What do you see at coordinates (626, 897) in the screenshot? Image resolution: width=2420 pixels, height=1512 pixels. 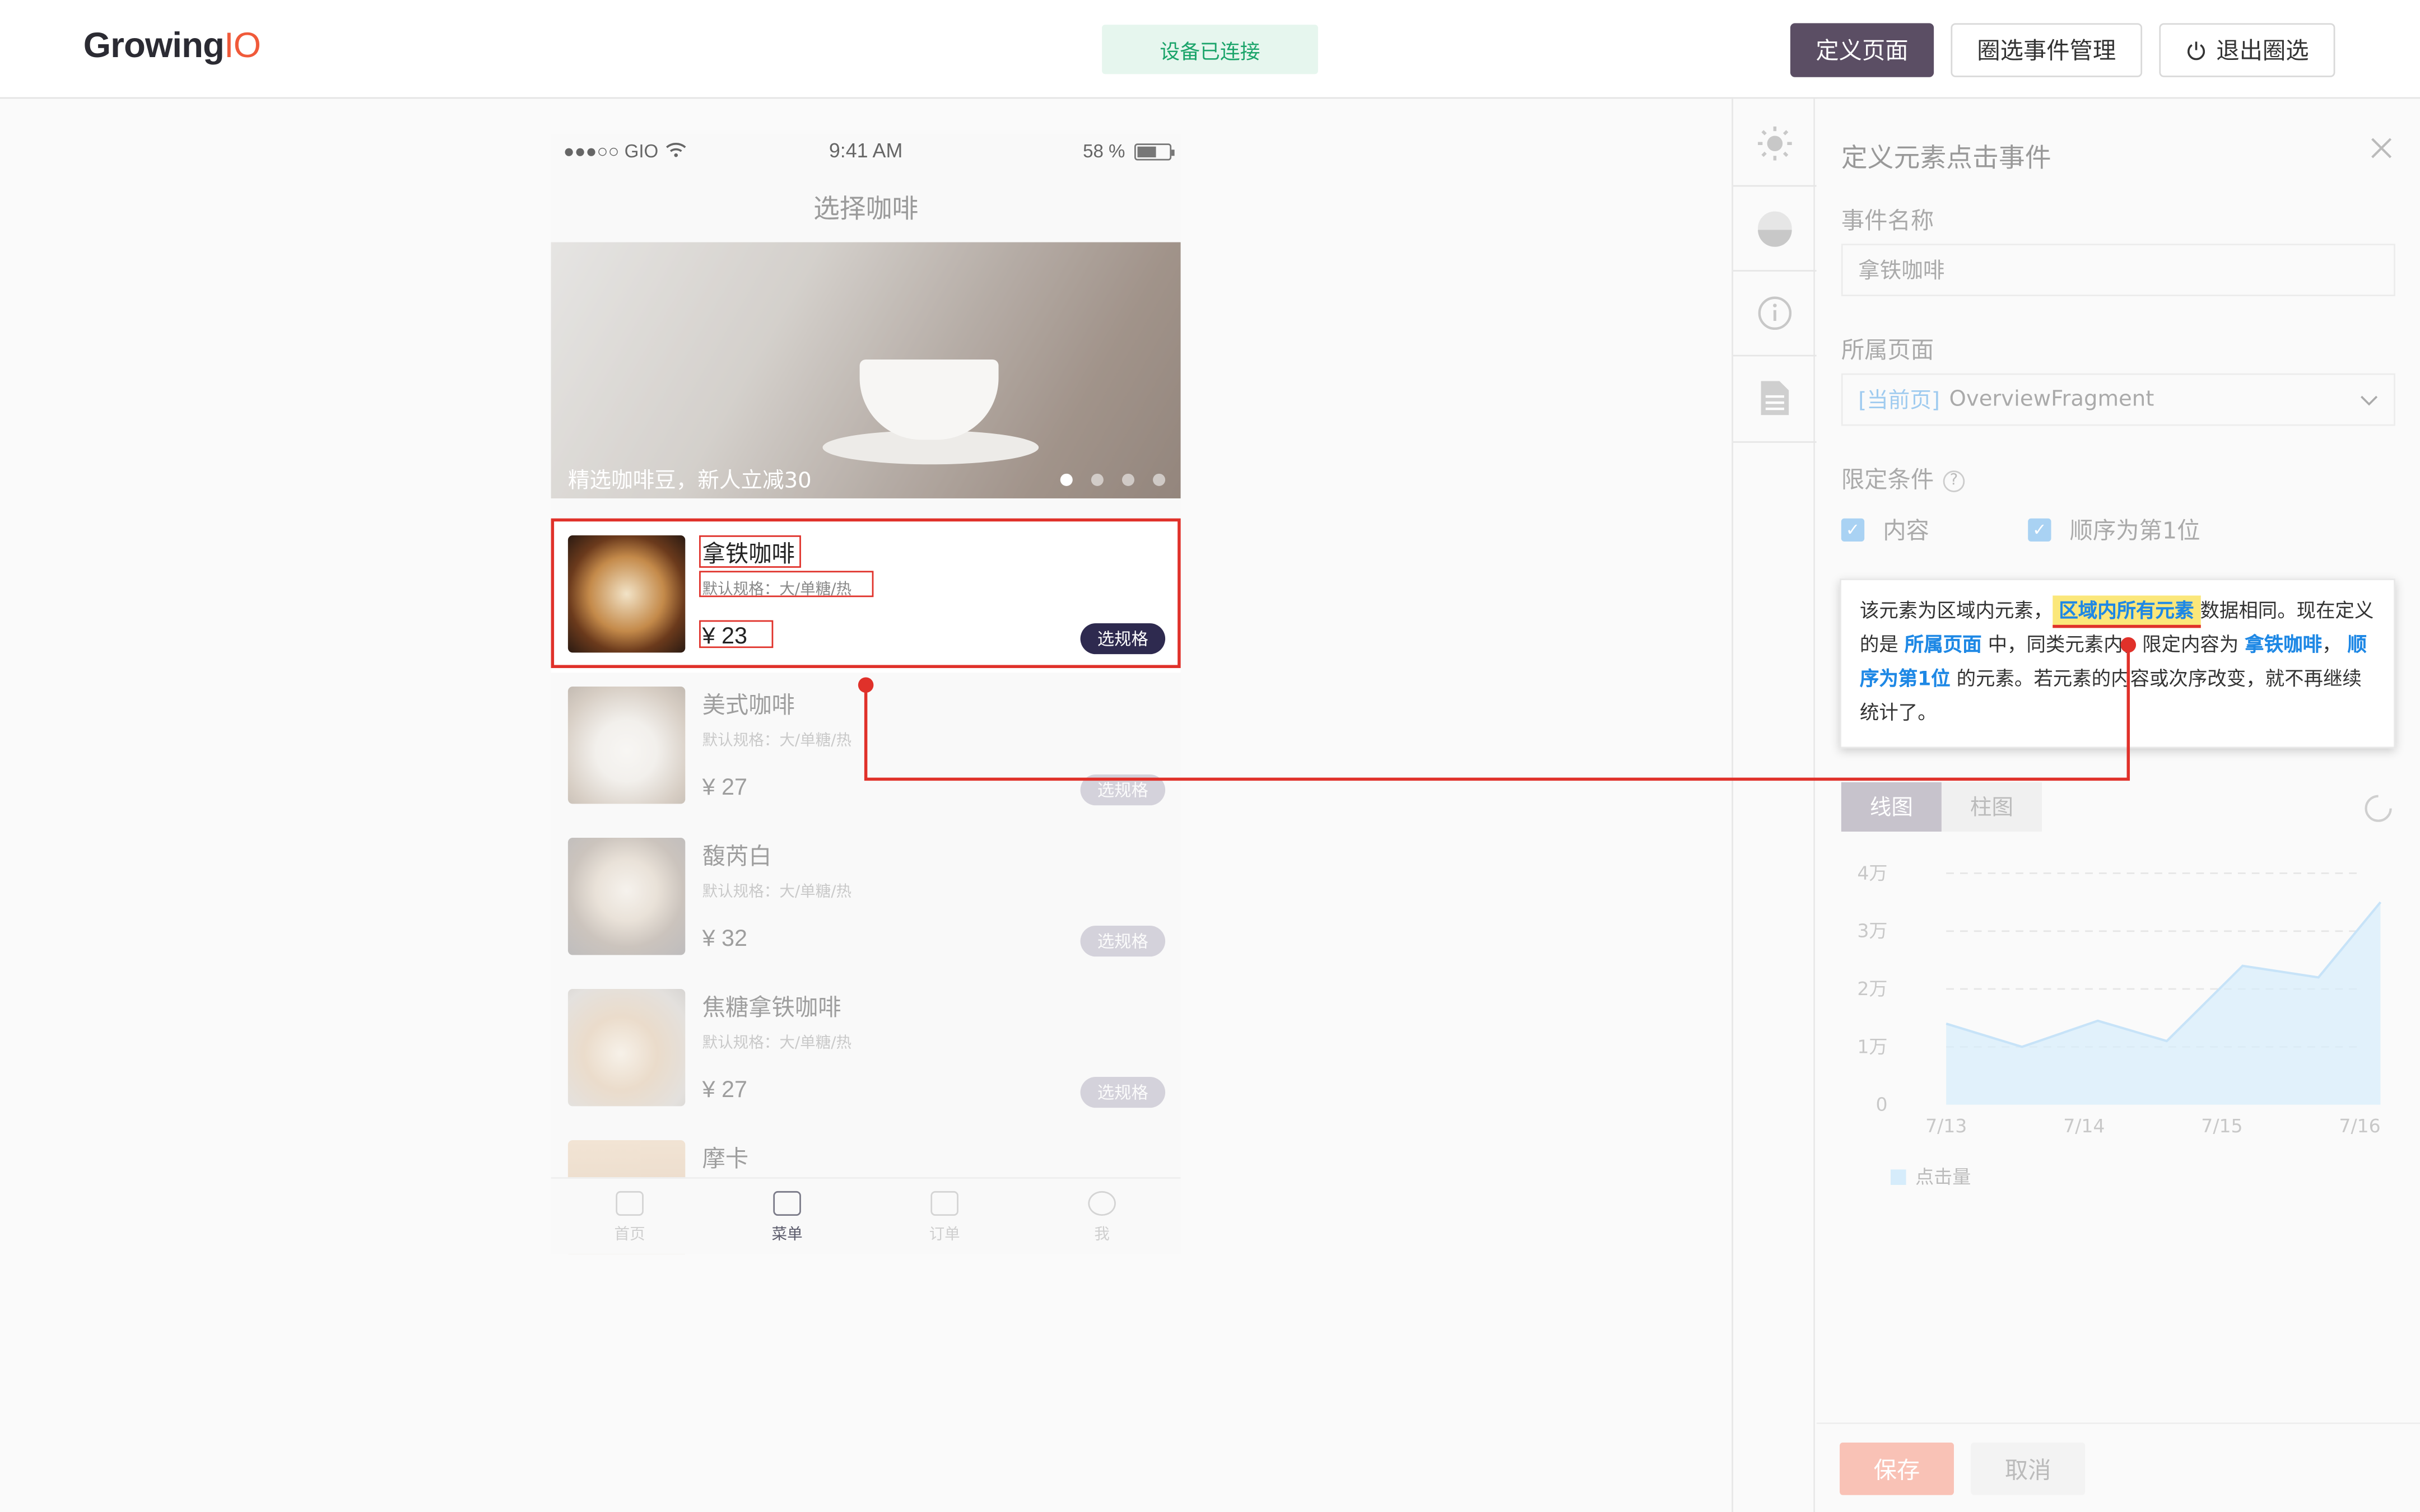 I see `flat-white-thumbnail` at bounding box center [626, 897].